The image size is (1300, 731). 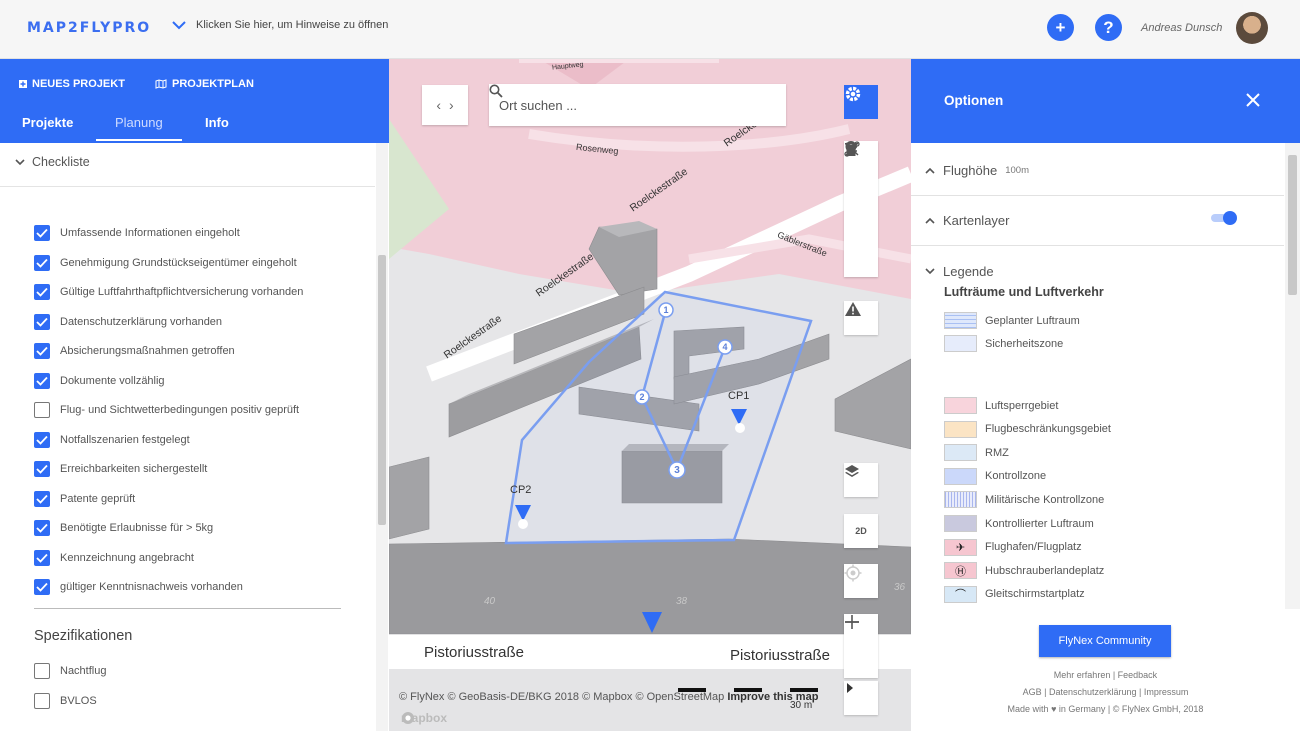 I want to click on left-scrollbar, so click(x=382, y=437).